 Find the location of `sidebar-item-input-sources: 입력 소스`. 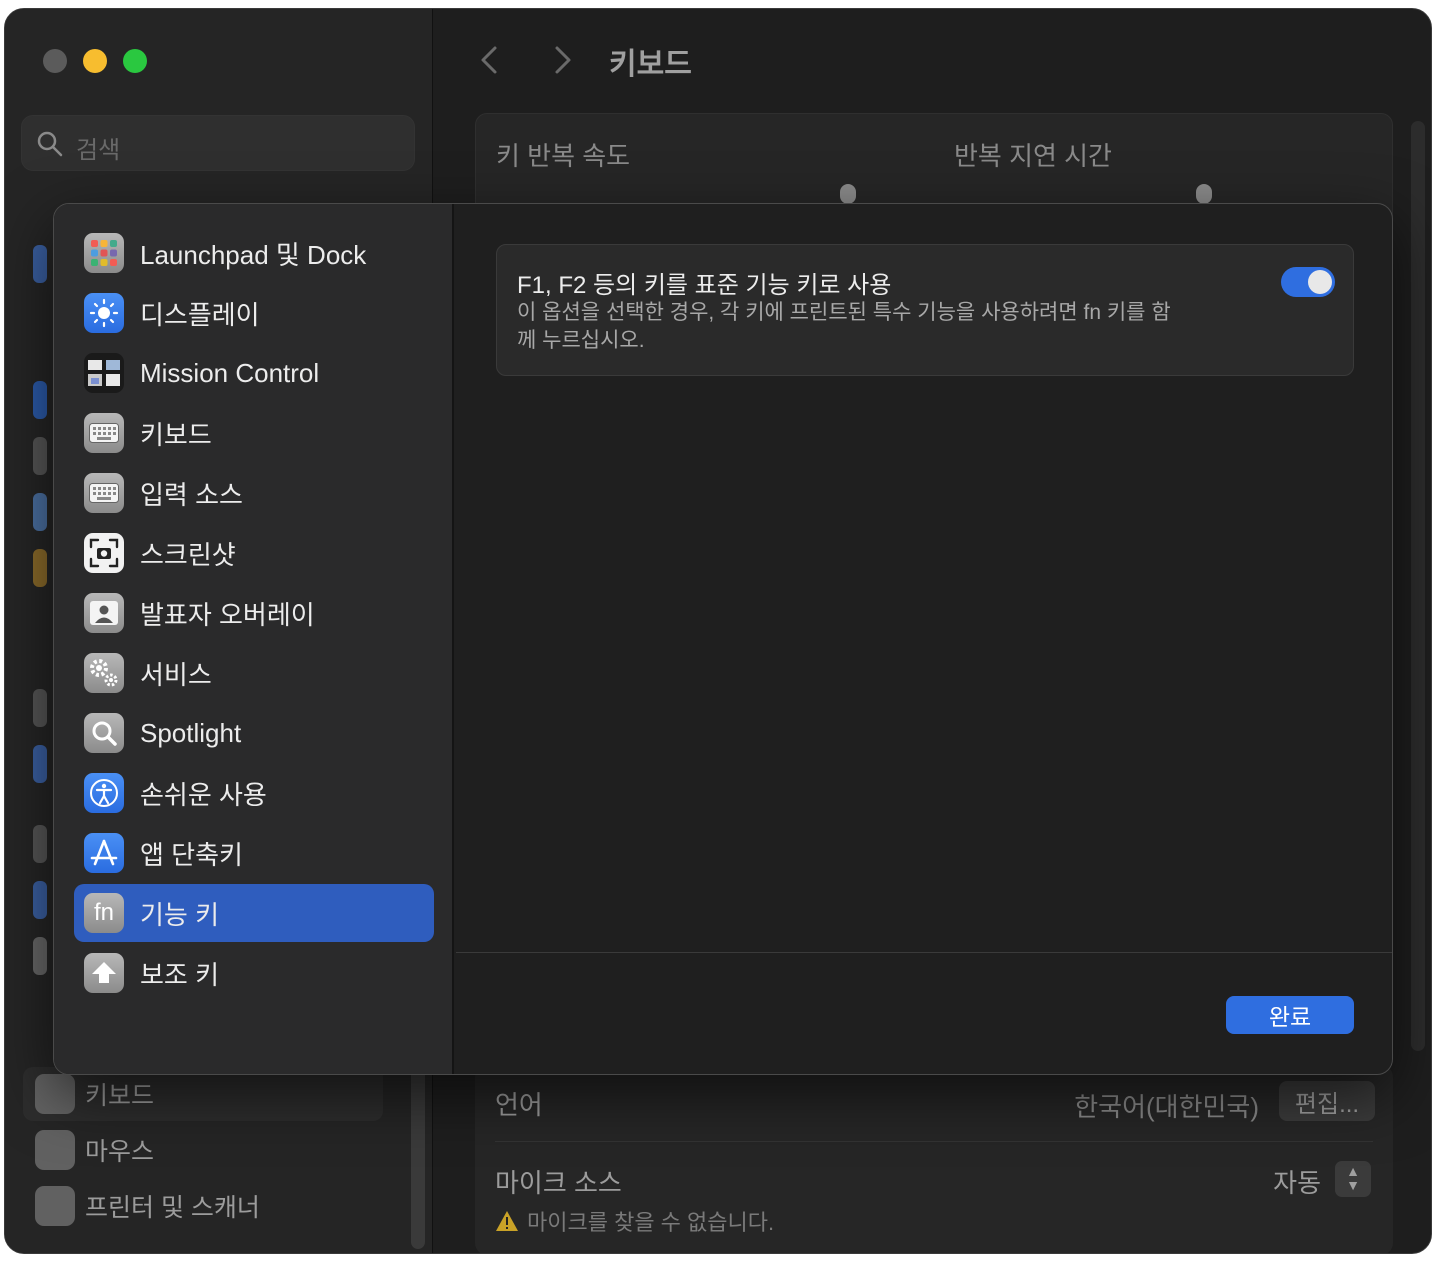

sidebar-item-input-sources: 입력 소스 is located at coordinates (254, 493).